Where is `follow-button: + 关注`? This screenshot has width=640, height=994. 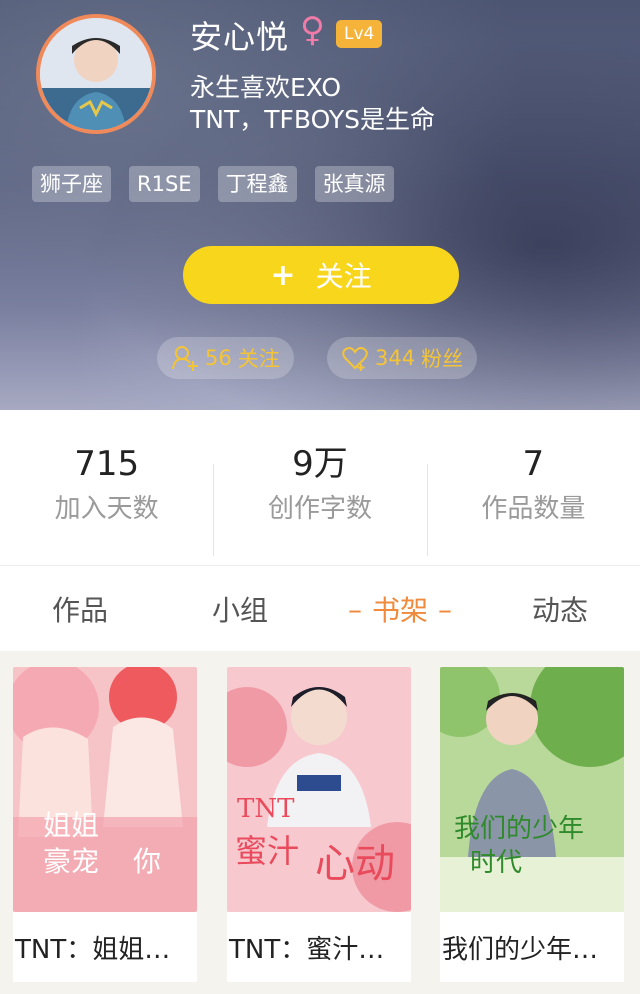 follow-button: + 关注 is located at coordinates (321, 275).